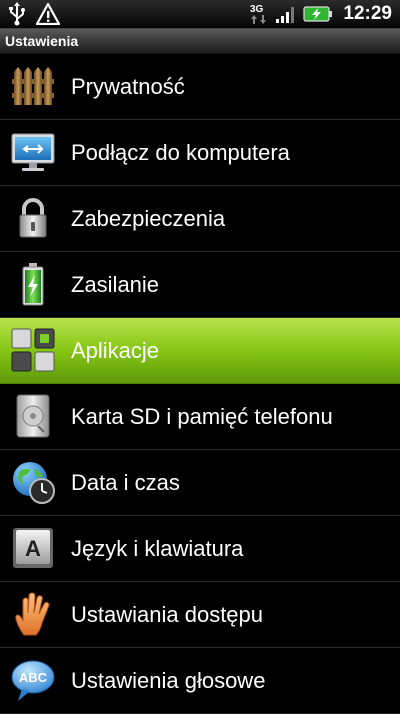 The width and height of the screenshot is (400, 714). What do you see at coordinates (180, 152) in the screenshot?
I see `settings-item-label: Podłącz do komputera` at bounding box center [180, 152].